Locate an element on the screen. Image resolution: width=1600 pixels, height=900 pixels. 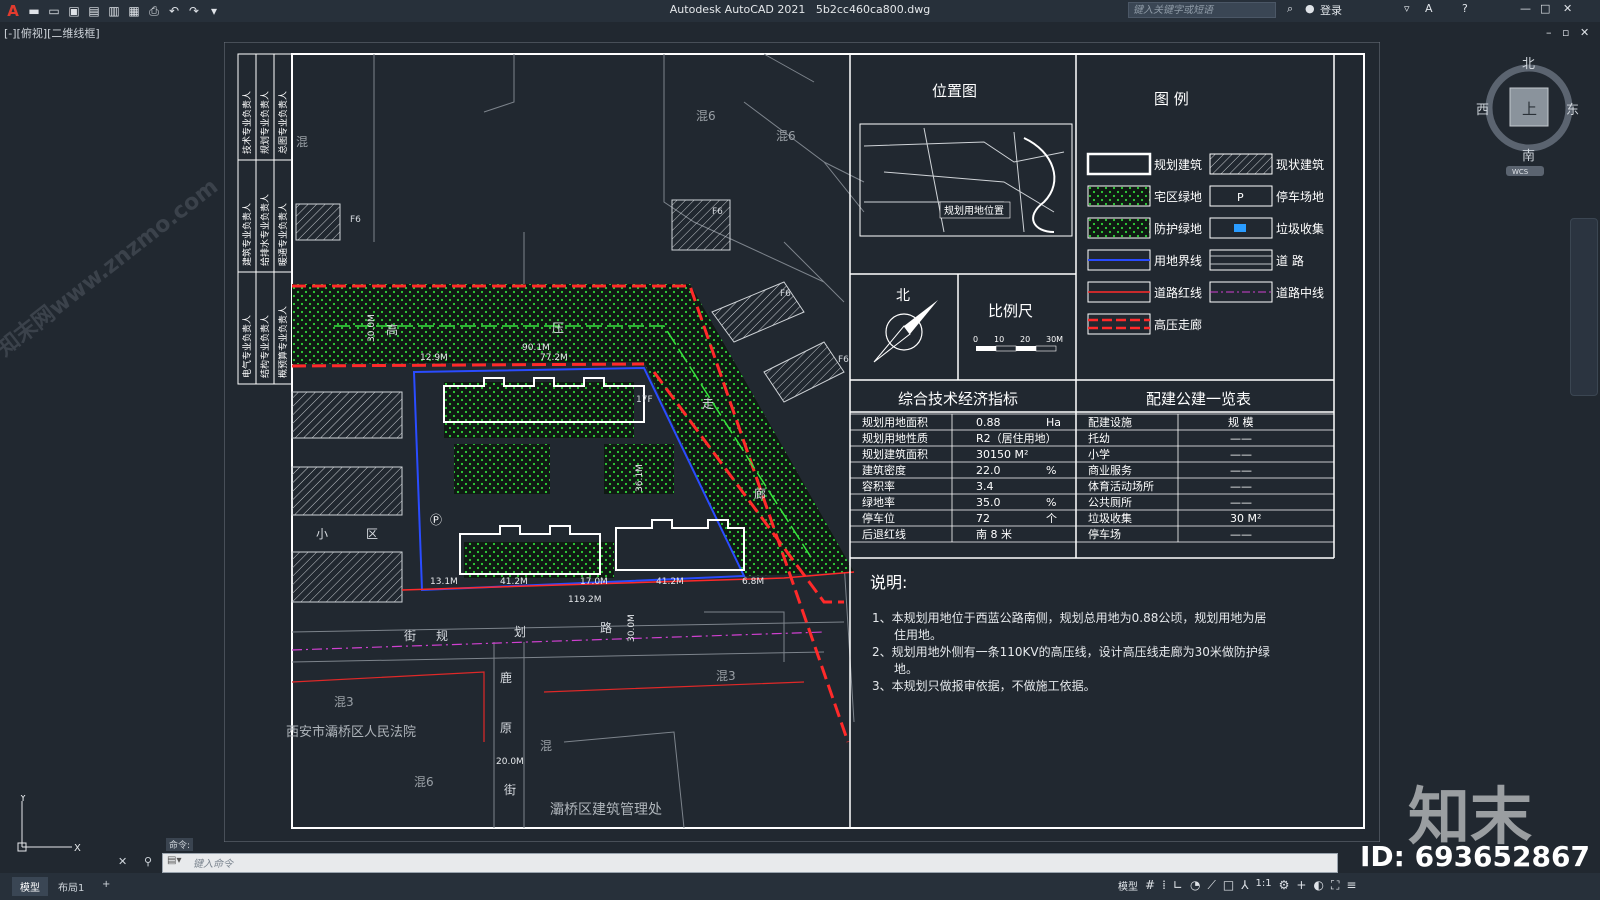
svg-text: 混 is located at coordinates (302, 142).